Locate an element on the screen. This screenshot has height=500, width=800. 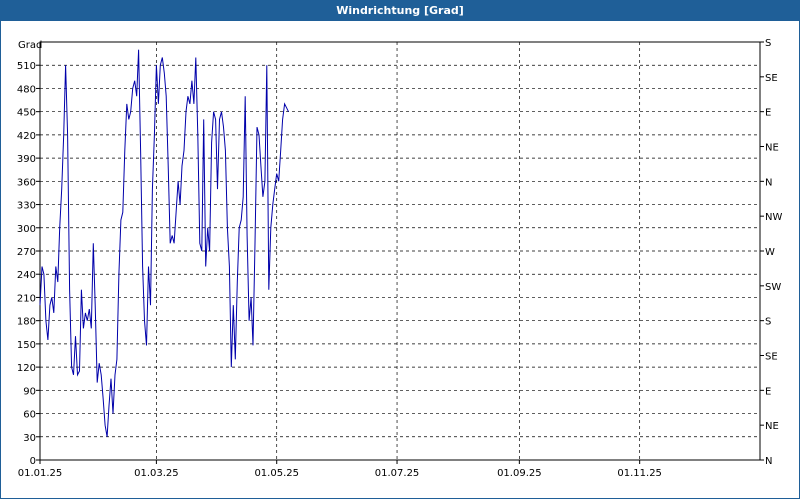
y-tick-label: 150 is located at coordinates (26, 345).